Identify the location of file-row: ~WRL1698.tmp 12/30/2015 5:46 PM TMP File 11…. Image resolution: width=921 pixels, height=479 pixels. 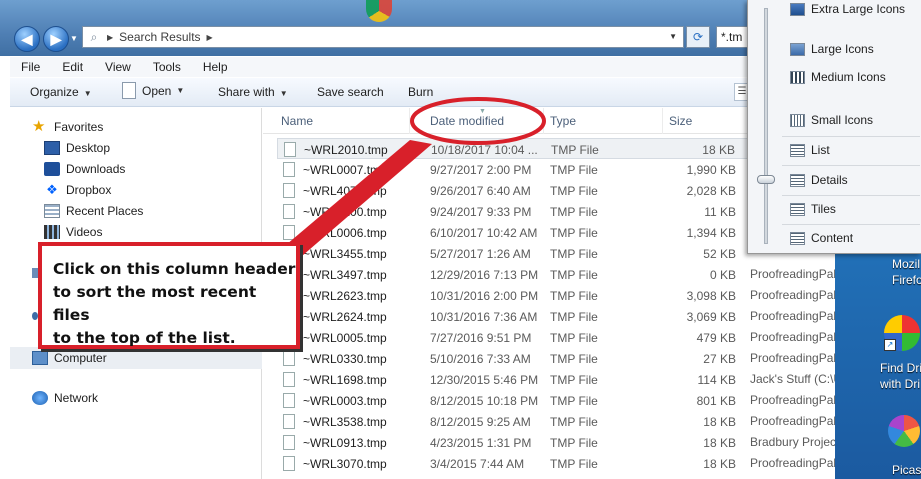
(513, 379).